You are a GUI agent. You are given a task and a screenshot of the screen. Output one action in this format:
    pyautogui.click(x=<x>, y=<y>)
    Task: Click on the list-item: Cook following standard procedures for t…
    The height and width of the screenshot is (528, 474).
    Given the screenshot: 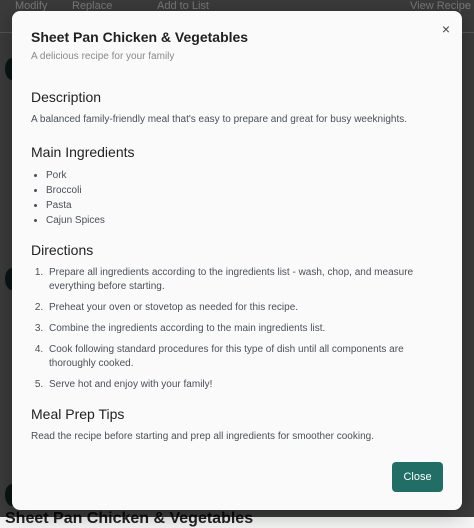 What is the action you would take?
    pyautogui.click(x=246, y=357)
    